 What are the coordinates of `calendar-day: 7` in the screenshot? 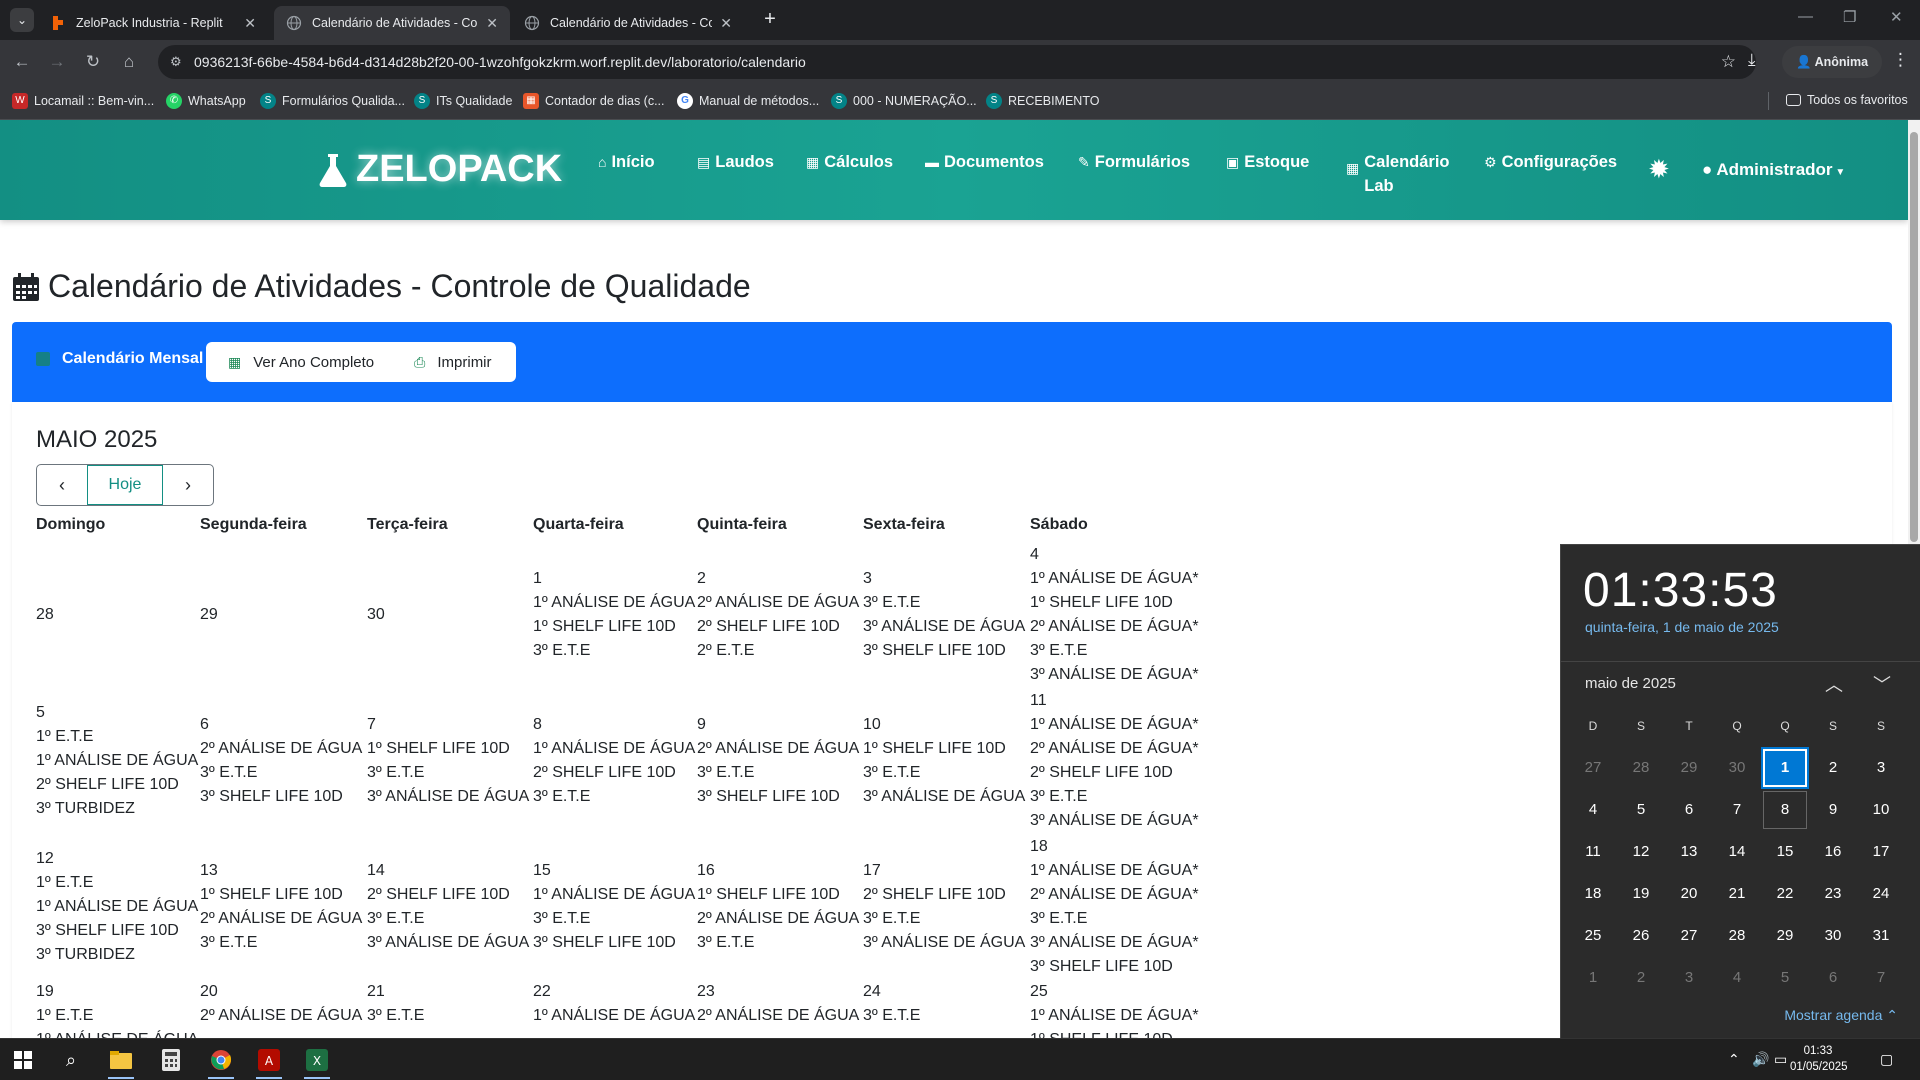 It's located at (1881, 978).